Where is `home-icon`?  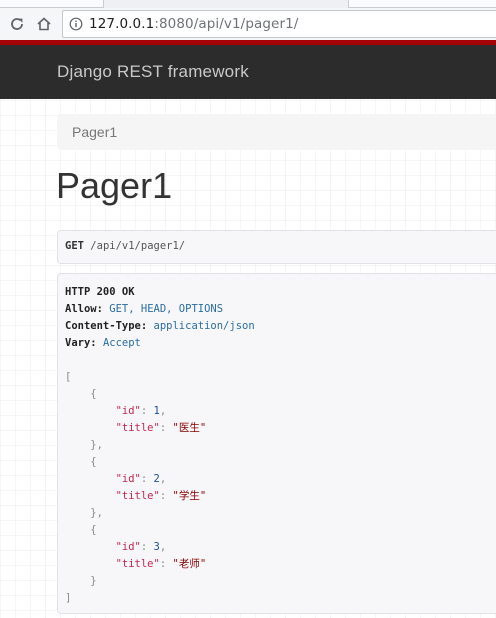 home-icon is located at coordinates (44, 24).